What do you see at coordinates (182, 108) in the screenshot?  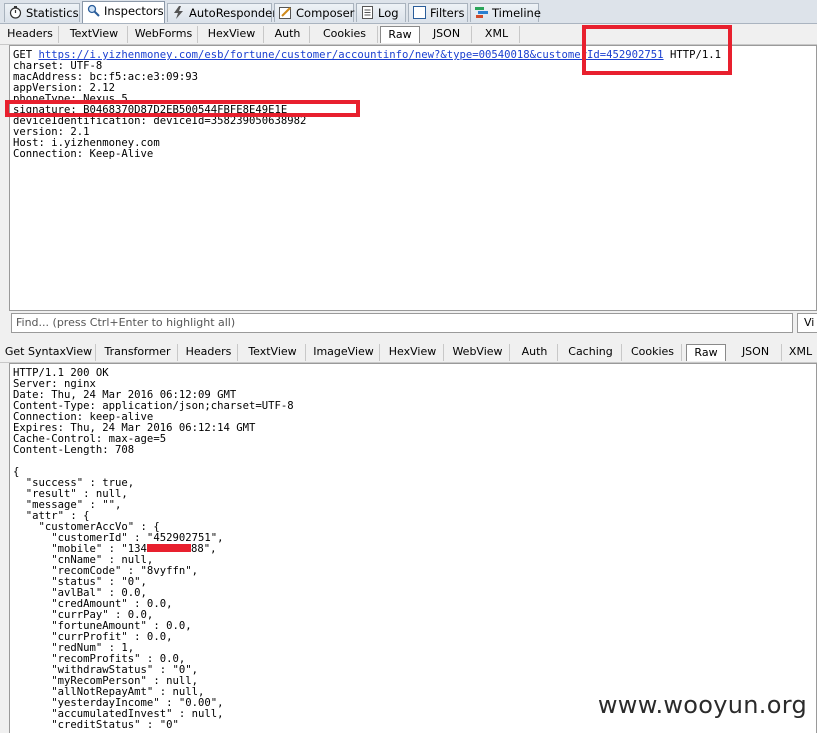 I see `signature-highlight-box` at bounding box center [182, 108].